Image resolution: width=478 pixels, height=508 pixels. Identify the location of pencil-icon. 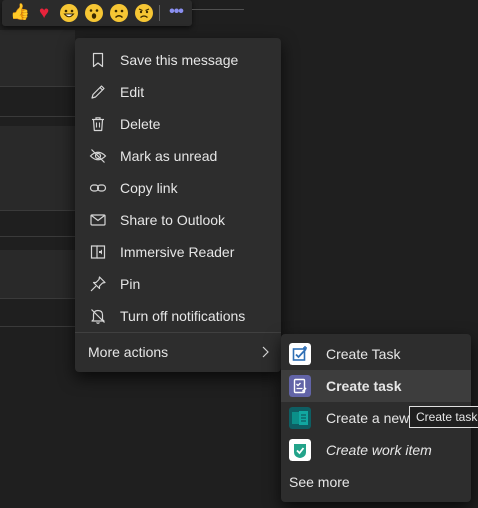
(98, 92).